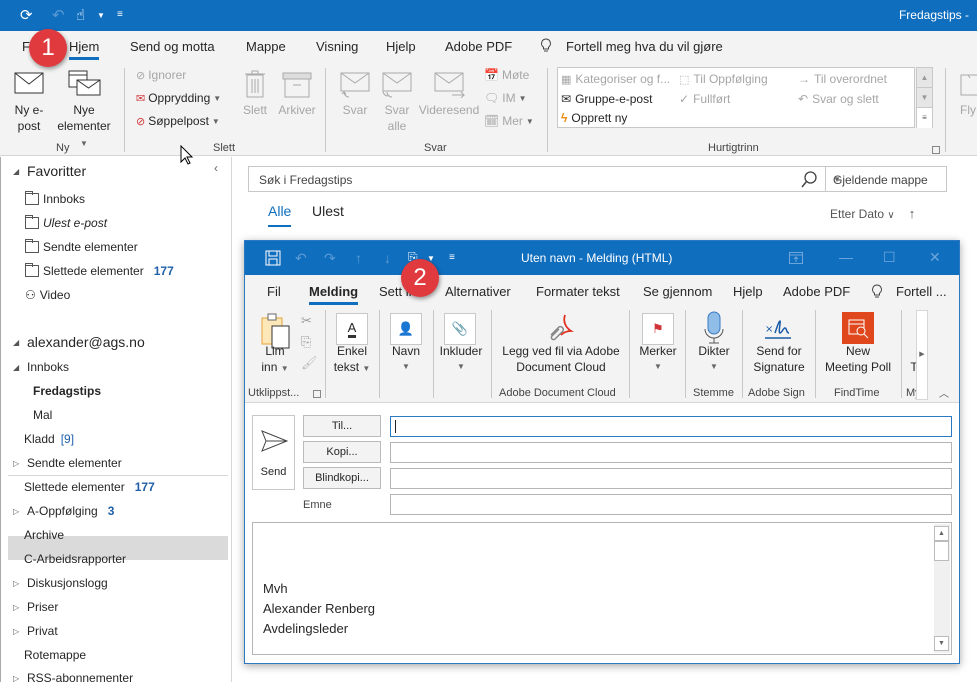 The image size is (977, 682). I want to click on redo-icon: ↷, so click(330, 258).